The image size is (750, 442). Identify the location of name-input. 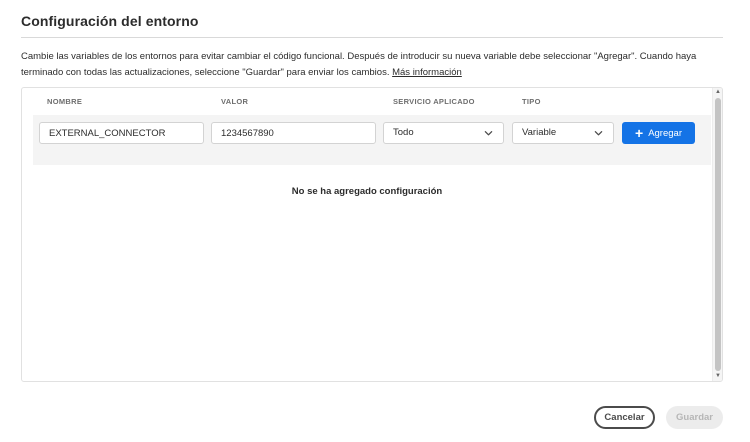
(121, 133).